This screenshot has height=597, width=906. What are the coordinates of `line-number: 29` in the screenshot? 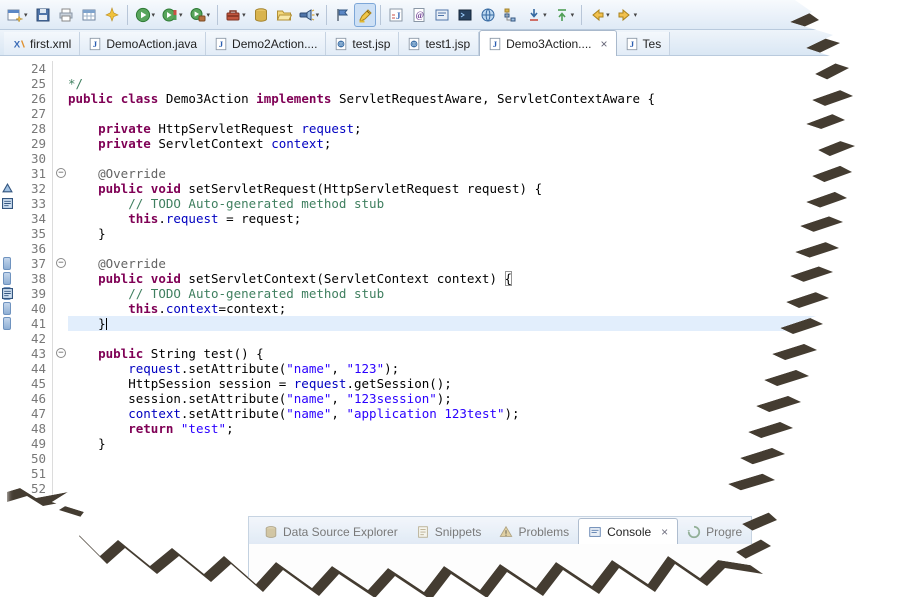 It's located at (34, 143).